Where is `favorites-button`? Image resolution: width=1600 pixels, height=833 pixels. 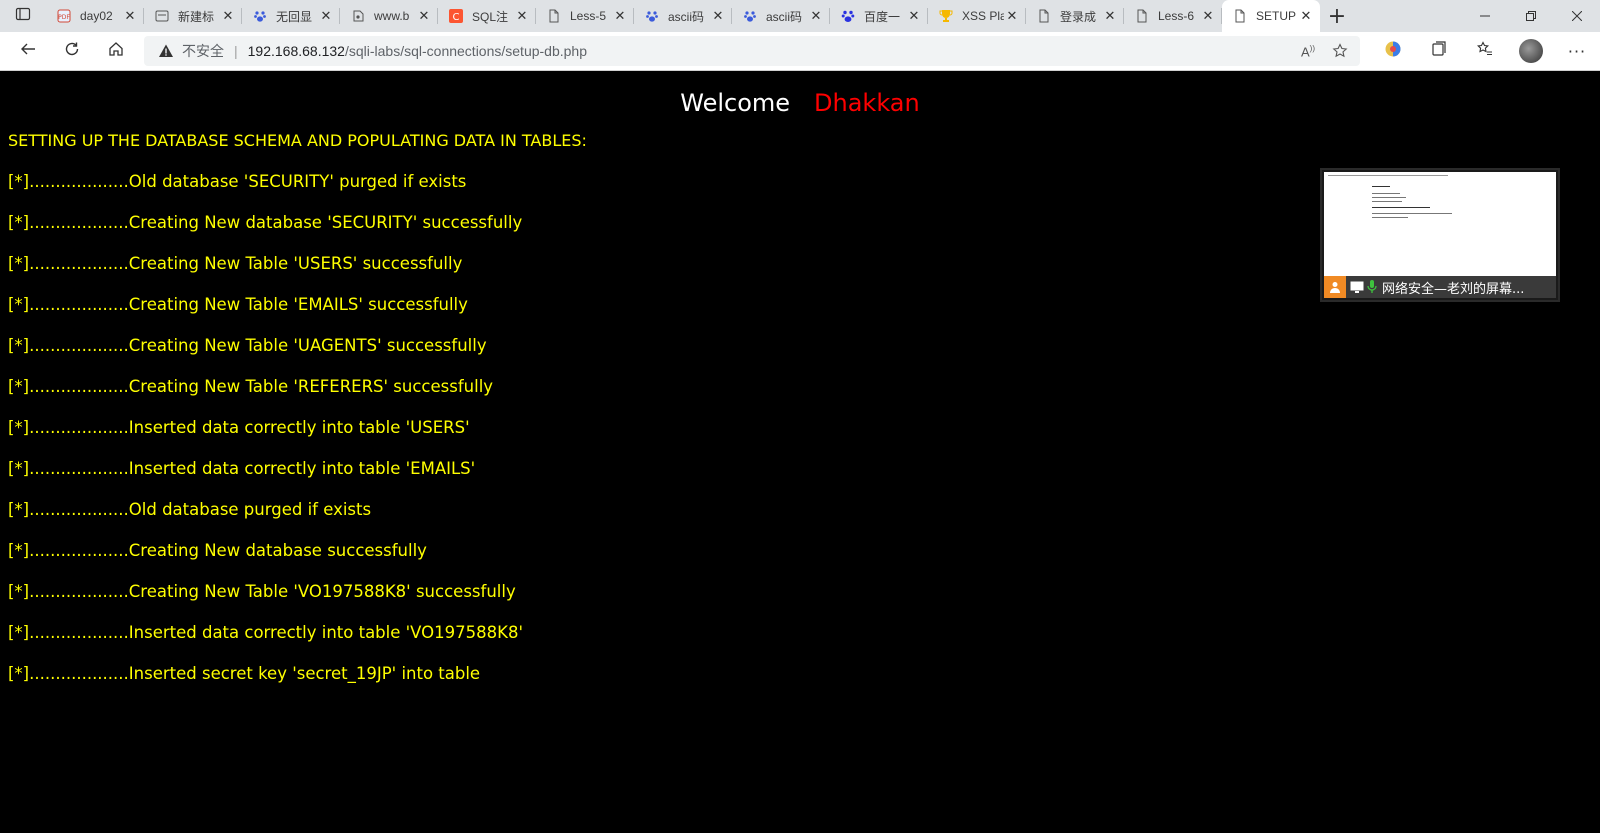 favorites-button is located at coordinates (1485, 51).